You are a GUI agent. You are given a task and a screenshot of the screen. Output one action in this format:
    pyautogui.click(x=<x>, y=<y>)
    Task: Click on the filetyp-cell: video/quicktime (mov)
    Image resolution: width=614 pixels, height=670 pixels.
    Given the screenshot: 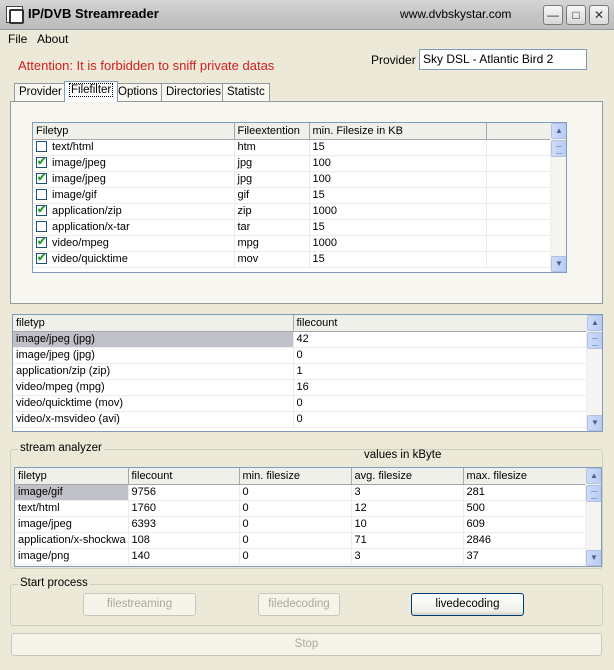 What is the action you would take?
    pyautogui.click(x=153, y=403)
    